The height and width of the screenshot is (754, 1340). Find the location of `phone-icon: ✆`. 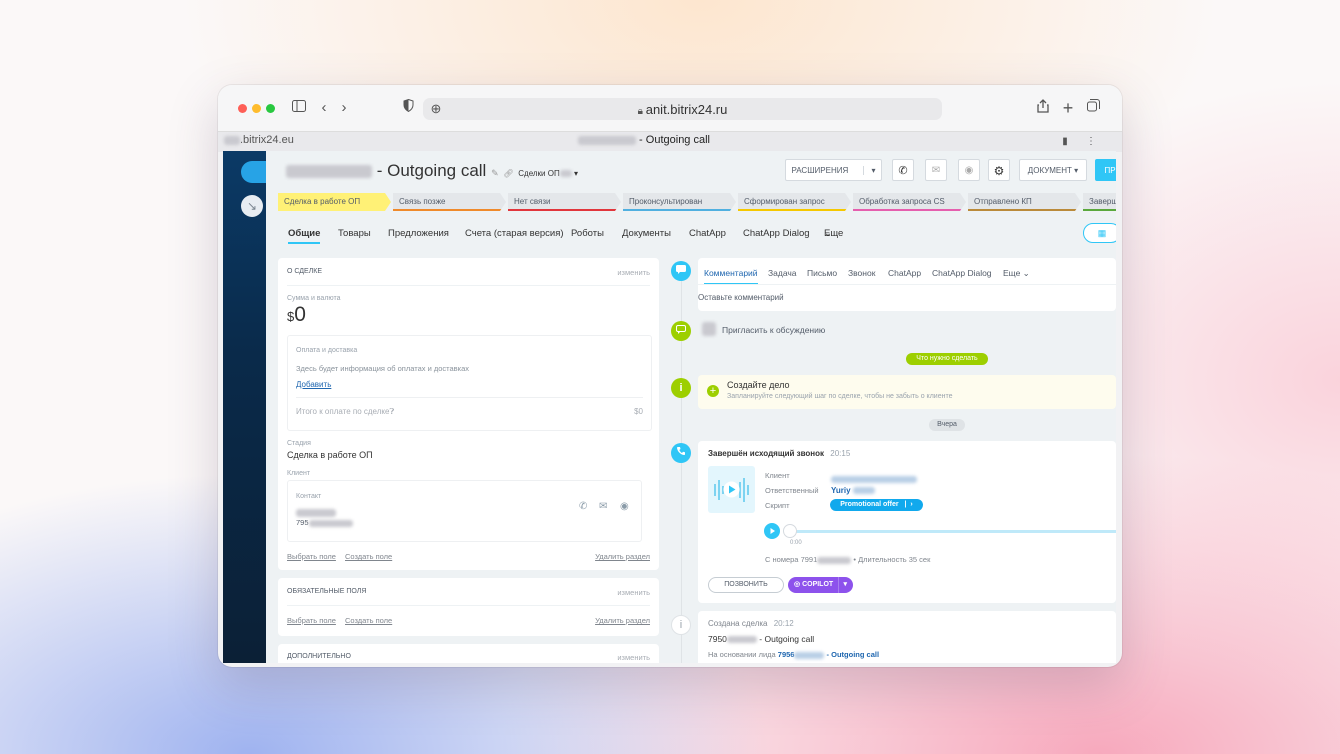

phone-icon: ✆ is located at coordinates (903, 170).